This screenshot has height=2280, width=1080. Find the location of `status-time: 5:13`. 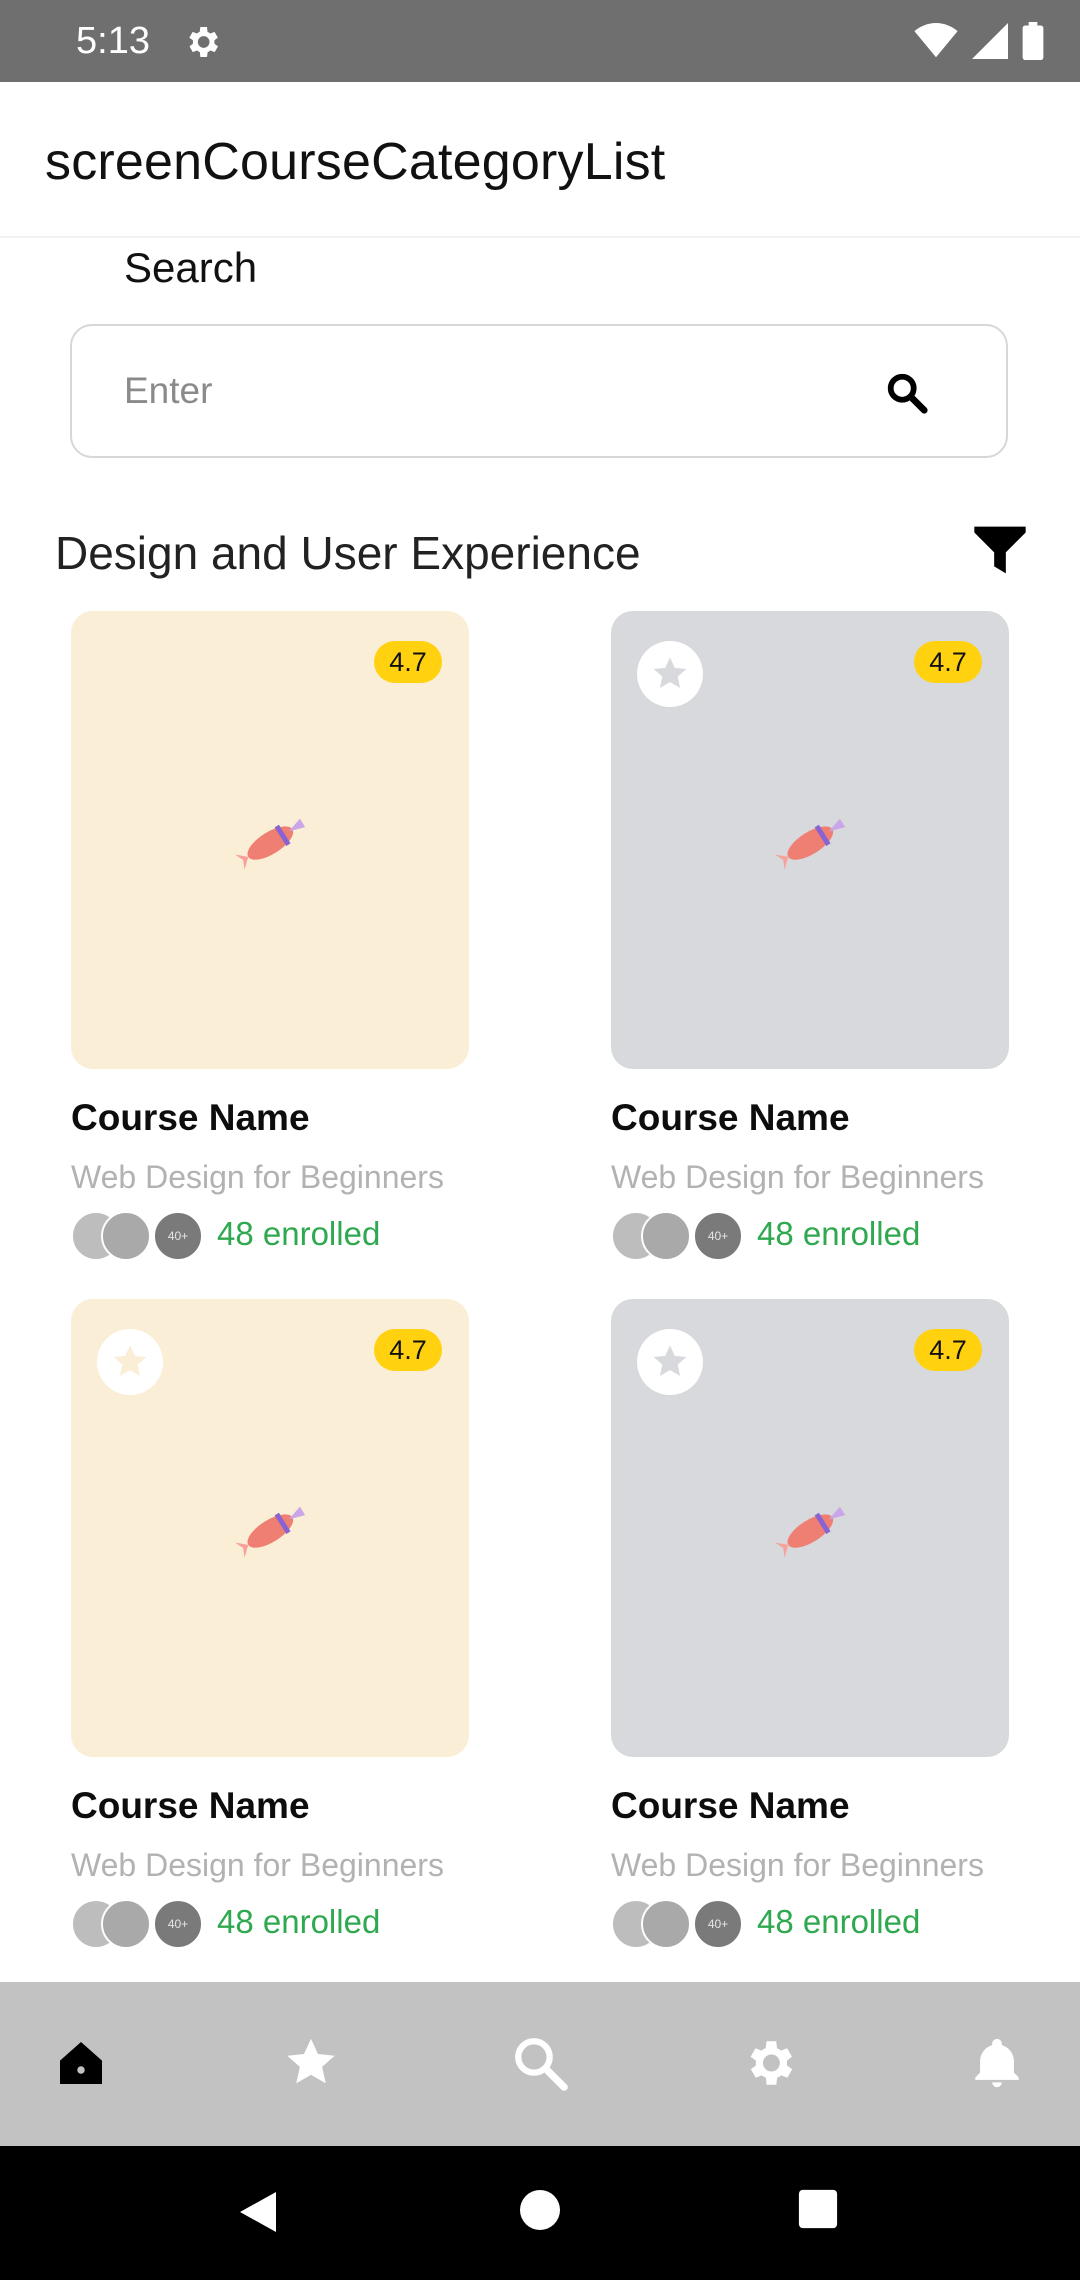

status-time: 5:13 is located at coordinates (113, 41).